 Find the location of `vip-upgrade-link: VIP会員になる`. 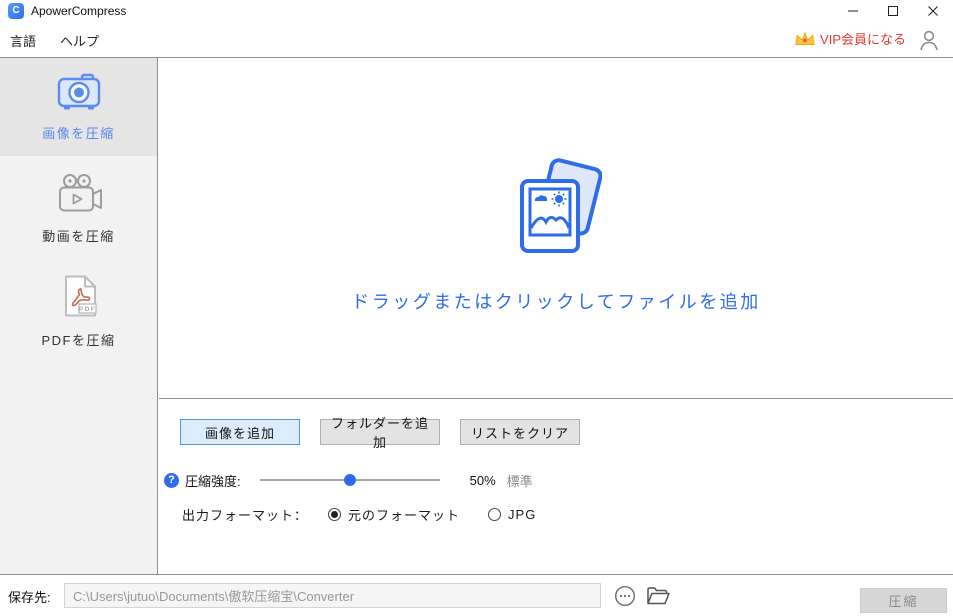

vip-upgrade-link: VIP会員になる is located at coordinates (850, 38).